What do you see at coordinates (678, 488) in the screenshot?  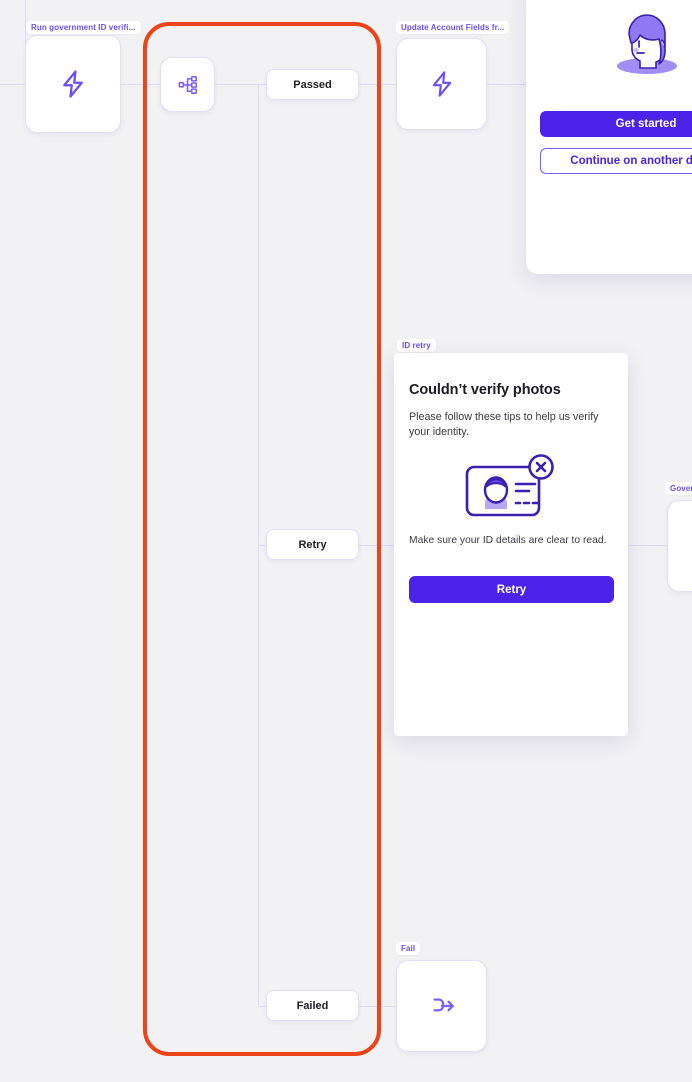 I see `node-label-government: Governm` at bounding box center [678, 488].